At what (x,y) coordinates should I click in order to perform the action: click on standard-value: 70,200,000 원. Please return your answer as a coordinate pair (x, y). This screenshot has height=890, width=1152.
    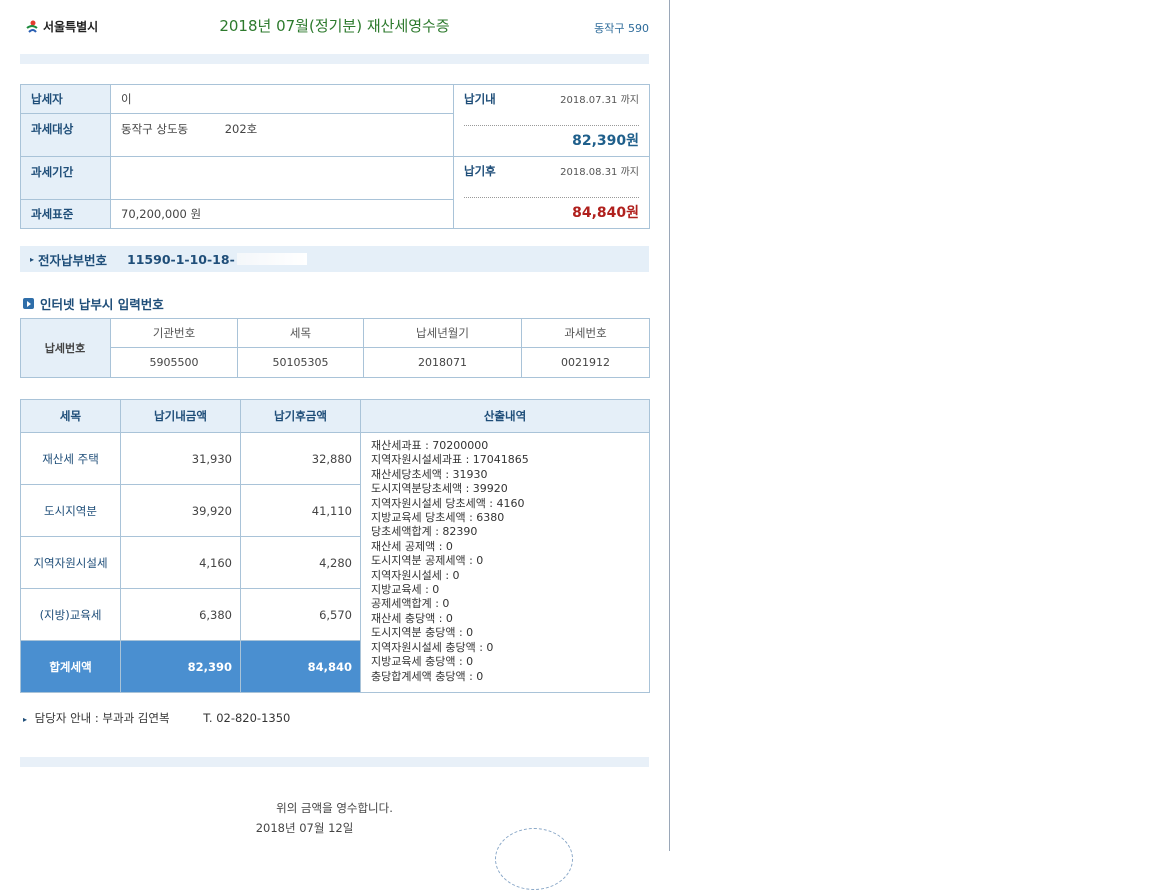
    Looking at the image, I should click on (282, 214).